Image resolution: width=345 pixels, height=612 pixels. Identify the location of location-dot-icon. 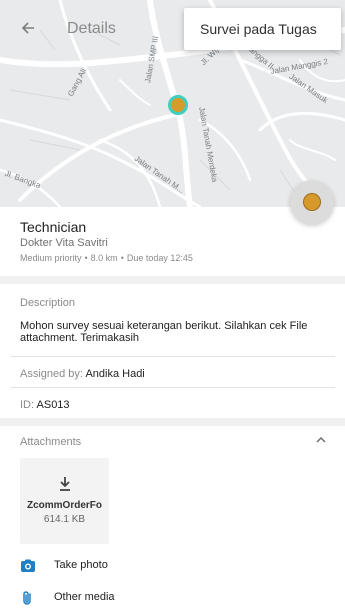
(312, 202).